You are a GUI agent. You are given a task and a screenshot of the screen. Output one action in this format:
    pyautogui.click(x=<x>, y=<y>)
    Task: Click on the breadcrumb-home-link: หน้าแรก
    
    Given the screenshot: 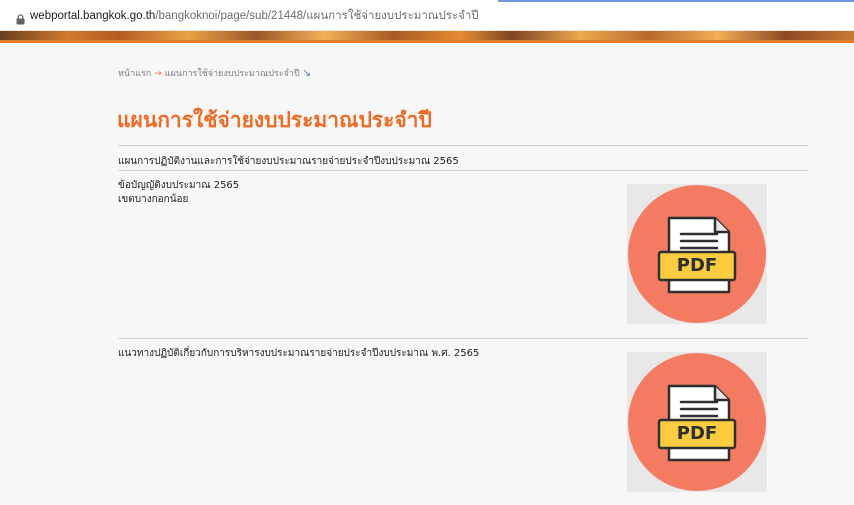 What is the action you would take?
    pyautogui.click(x=134, y=74)
    